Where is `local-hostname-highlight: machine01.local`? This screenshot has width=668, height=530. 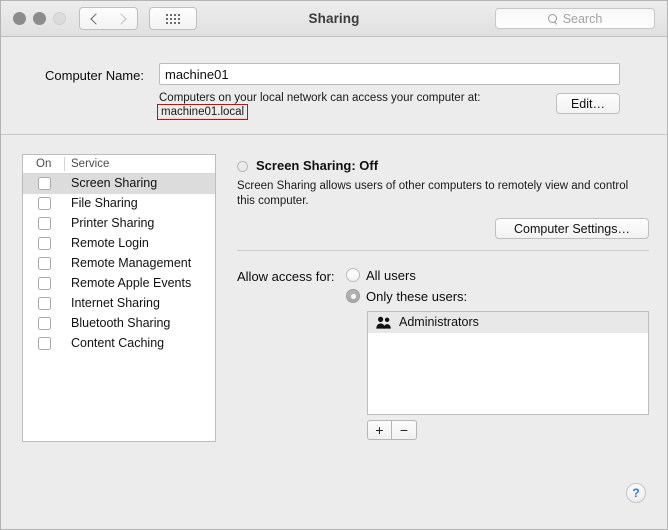 local-hostname-highlight: machine01.local is located at coordinates (203, 112).